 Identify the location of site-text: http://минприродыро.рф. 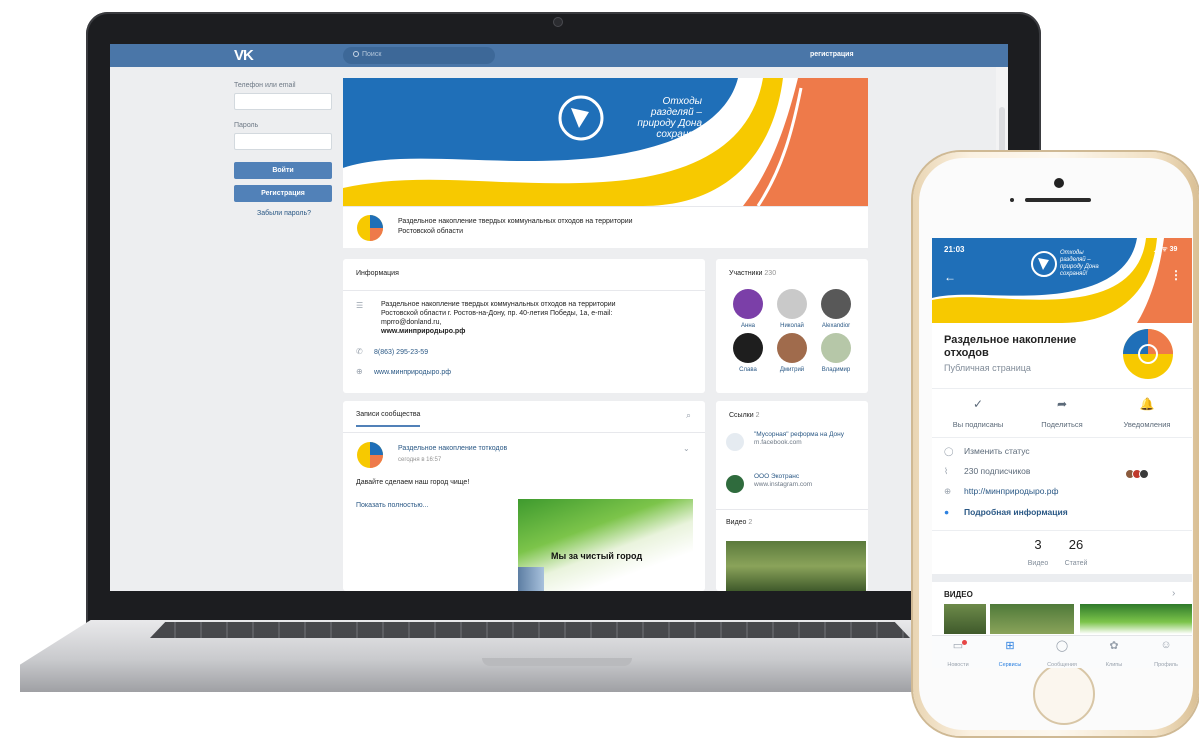
(1011, 491).